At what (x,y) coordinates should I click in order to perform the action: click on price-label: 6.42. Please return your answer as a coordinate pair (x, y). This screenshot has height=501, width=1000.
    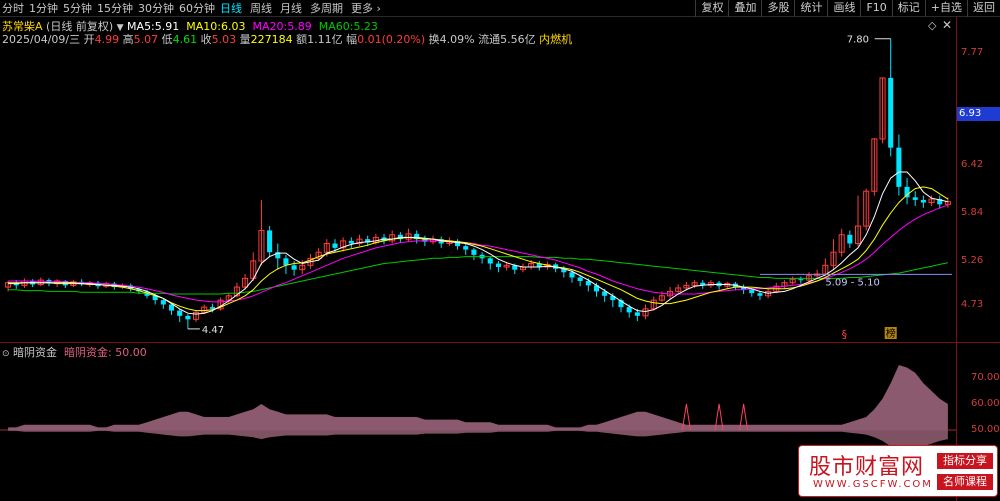
    Looking at the image, I should click on (972, 164).